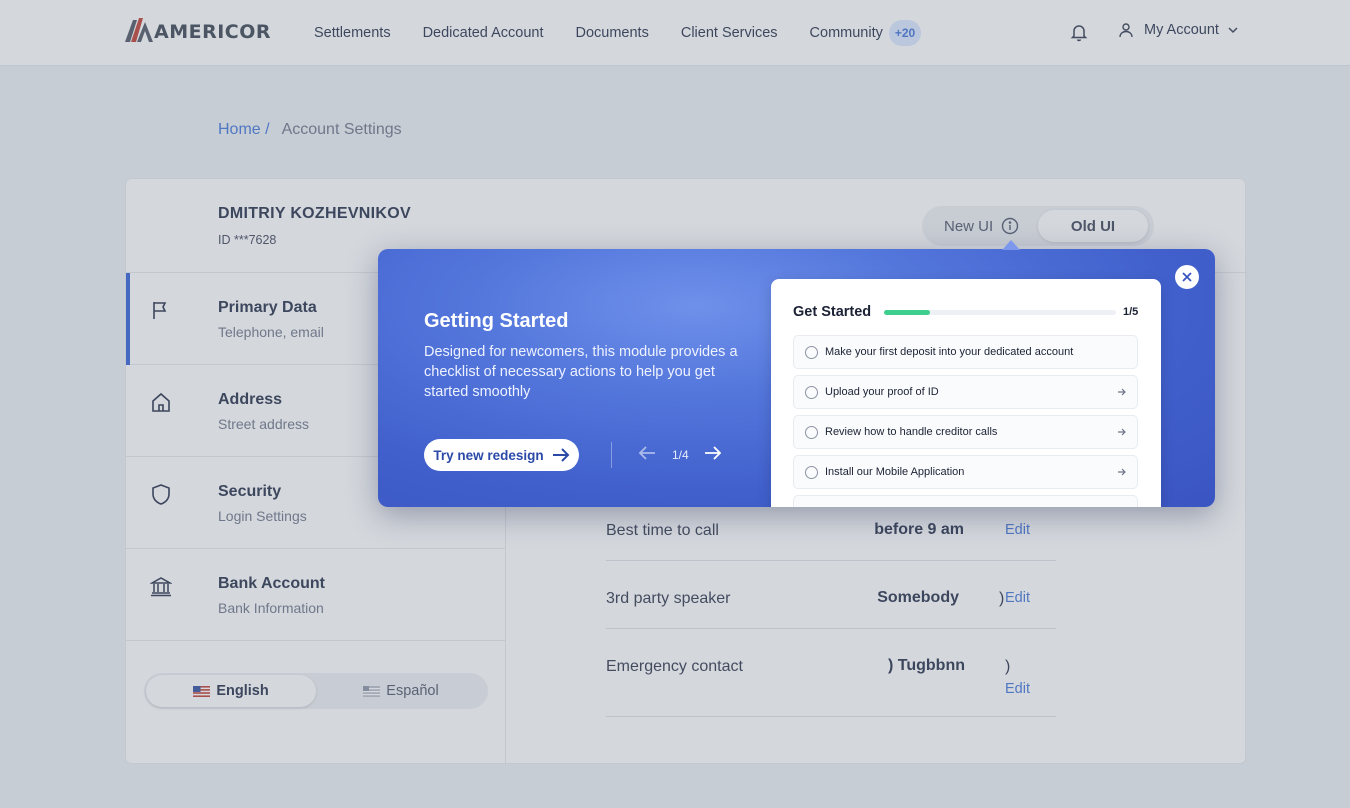 The height and width of the screenshot is (808, 1350). I want to click on close-button, so click(1187, 277).